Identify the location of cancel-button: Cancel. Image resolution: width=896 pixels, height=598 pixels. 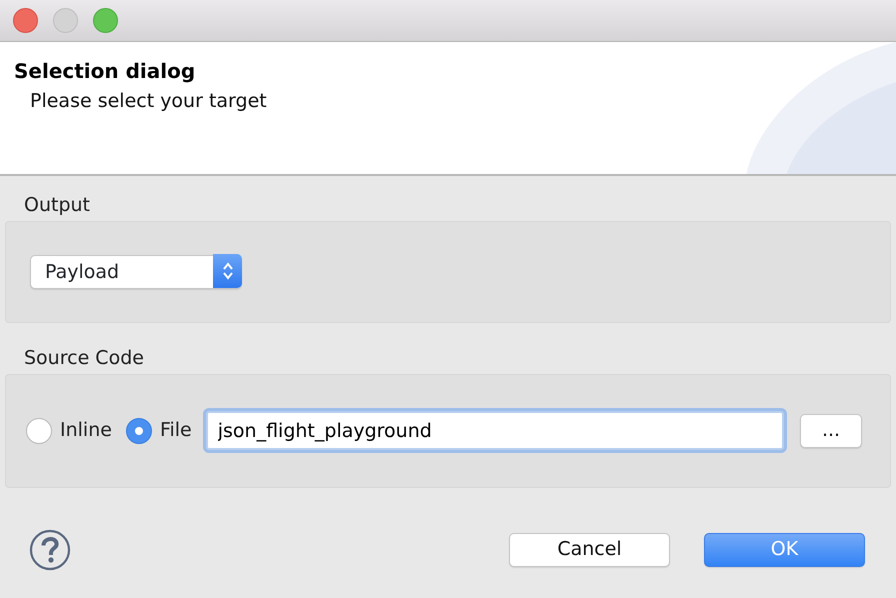
(589, 549).